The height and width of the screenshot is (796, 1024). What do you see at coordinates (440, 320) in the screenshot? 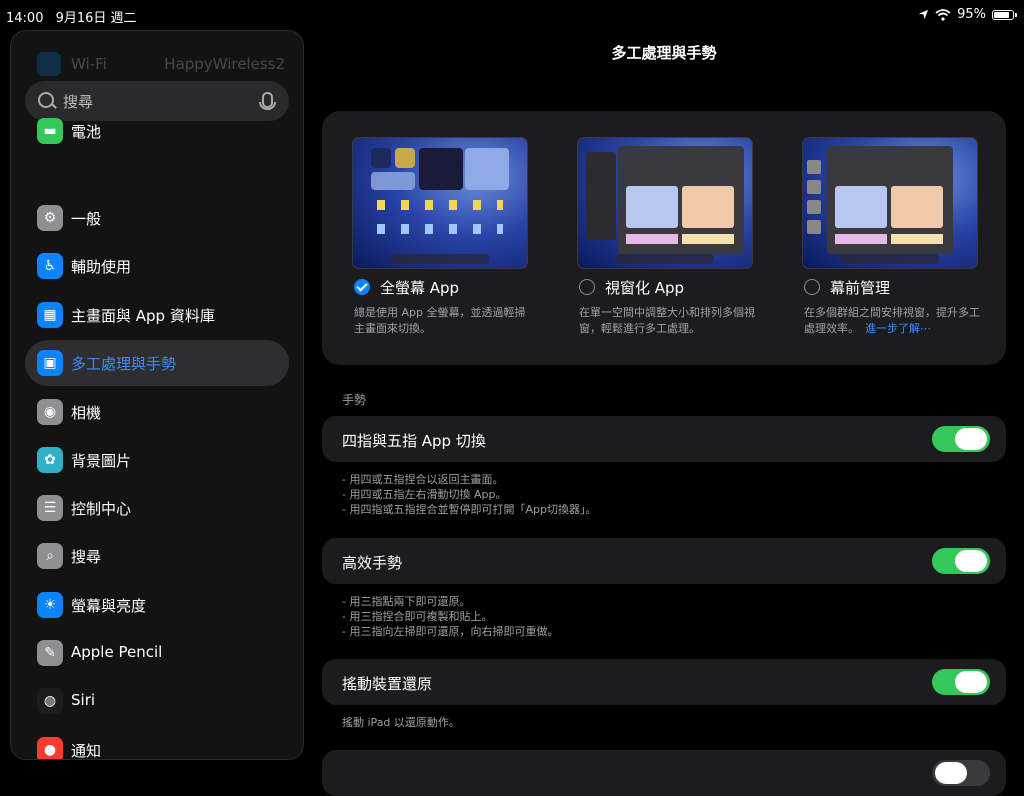
I see `mode-desc-text: 總是使用 App 全螢幕，並透過輕掃主畫面來切換。` at bounding box center [440, 320].